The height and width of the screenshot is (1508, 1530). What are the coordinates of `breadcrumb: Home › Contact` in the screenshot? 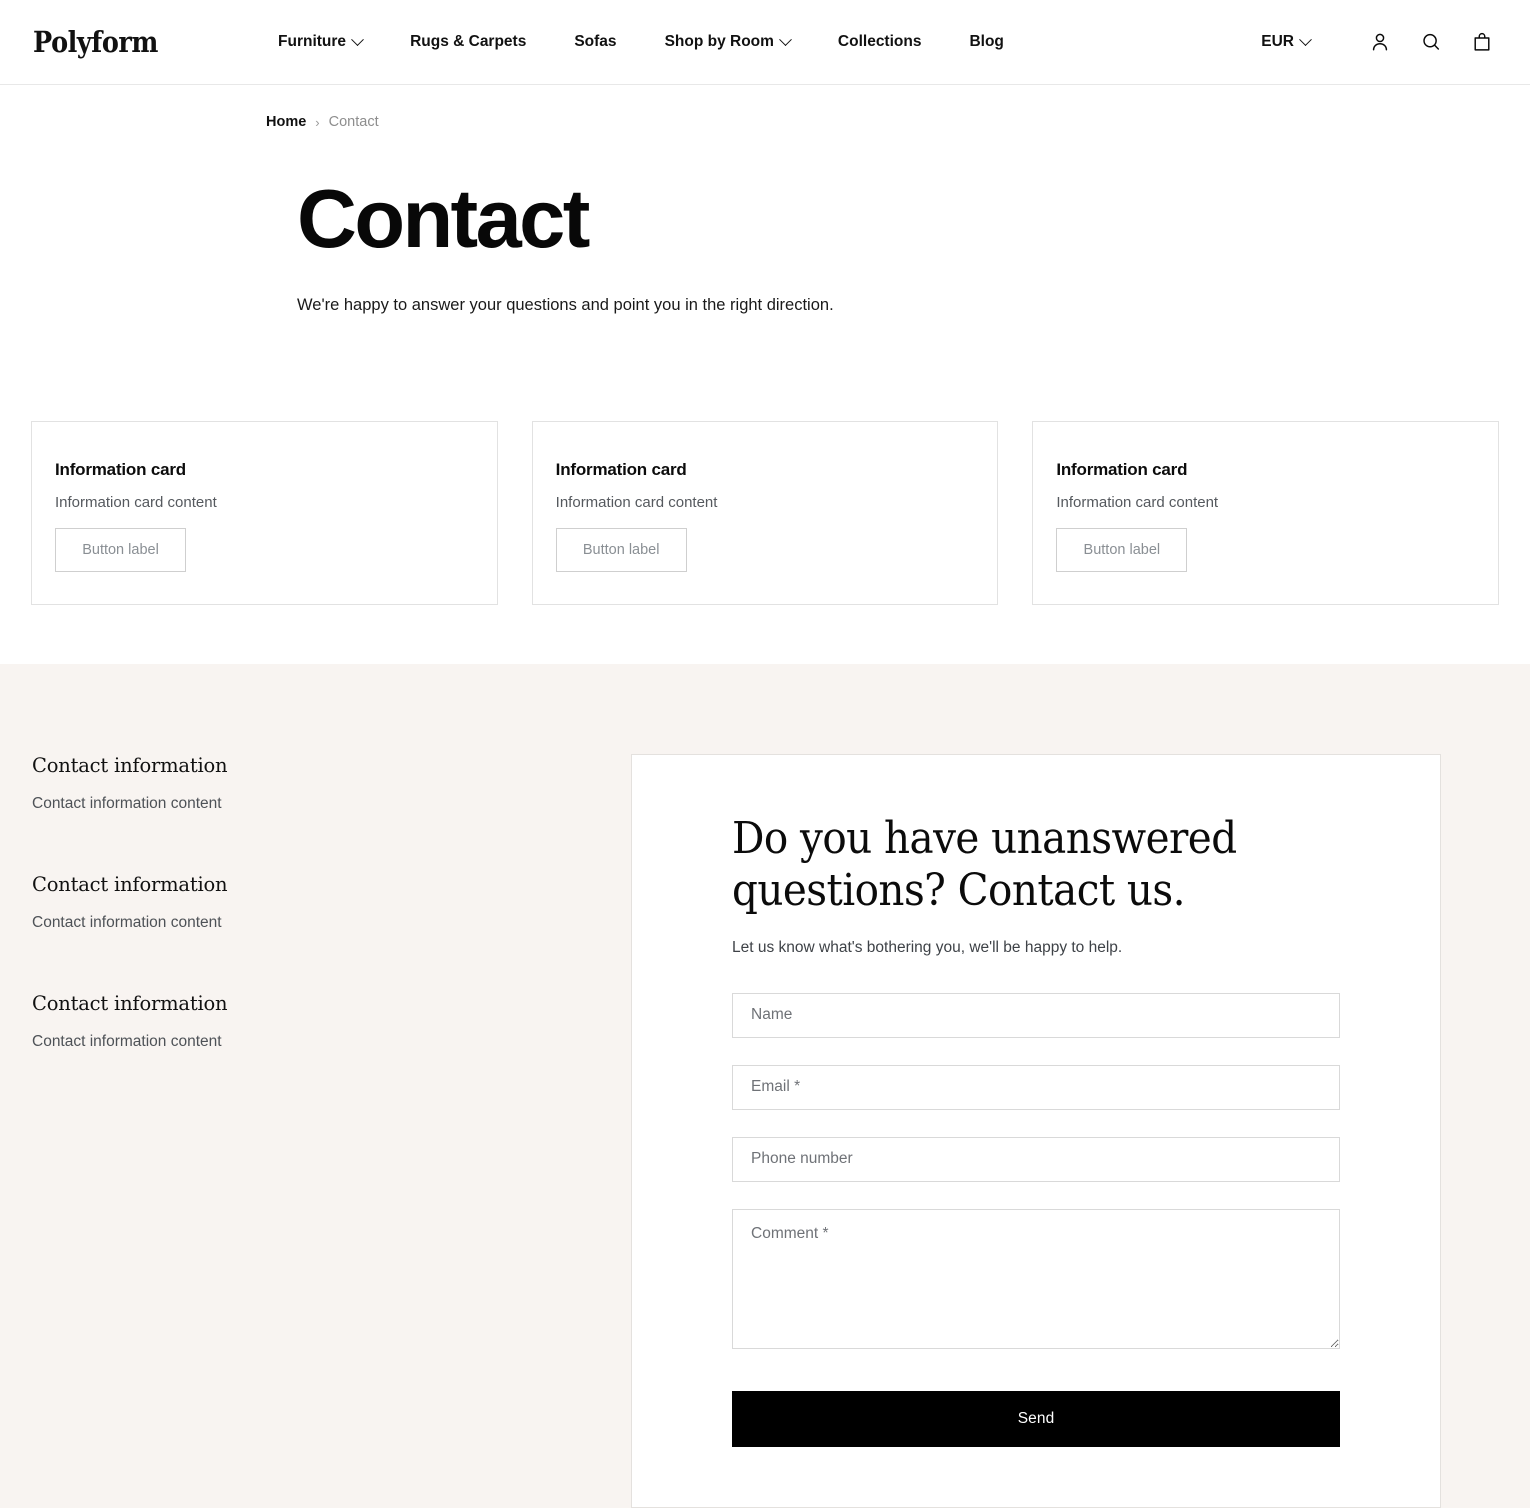 It's located at (765, 107).